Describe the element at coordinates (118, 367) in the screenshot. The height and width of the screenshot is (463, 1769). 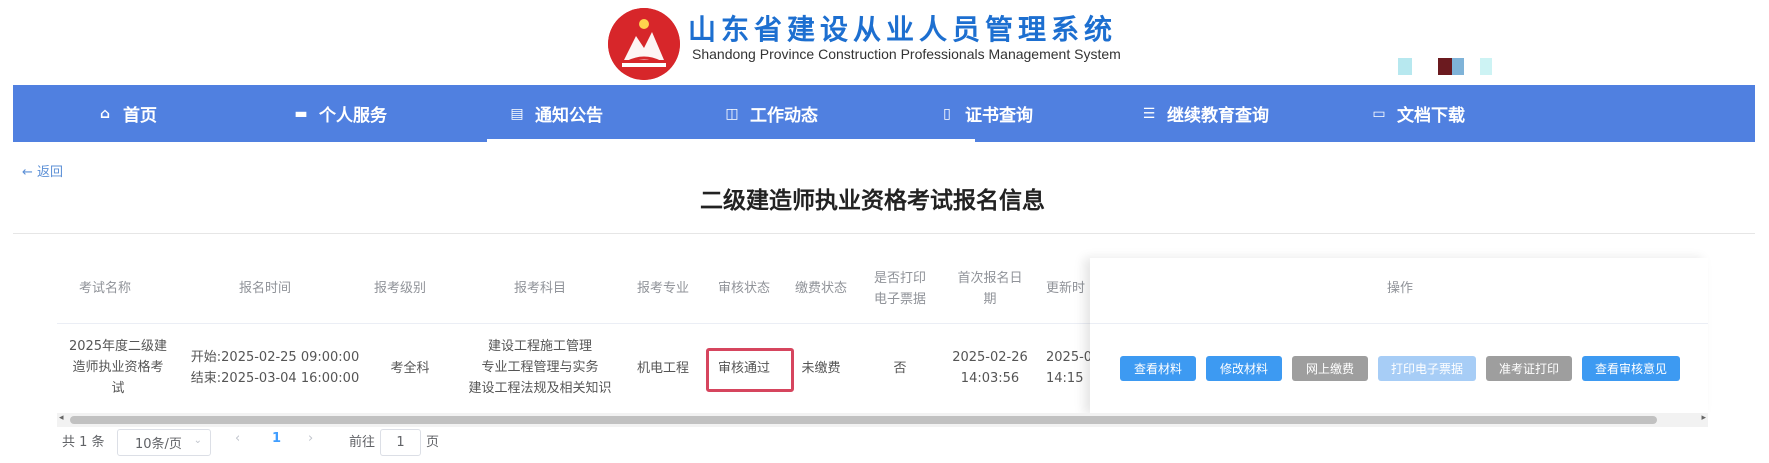
I see `cell-exam-name: 2025年度二级建 造师执业资格考 试` at that location.